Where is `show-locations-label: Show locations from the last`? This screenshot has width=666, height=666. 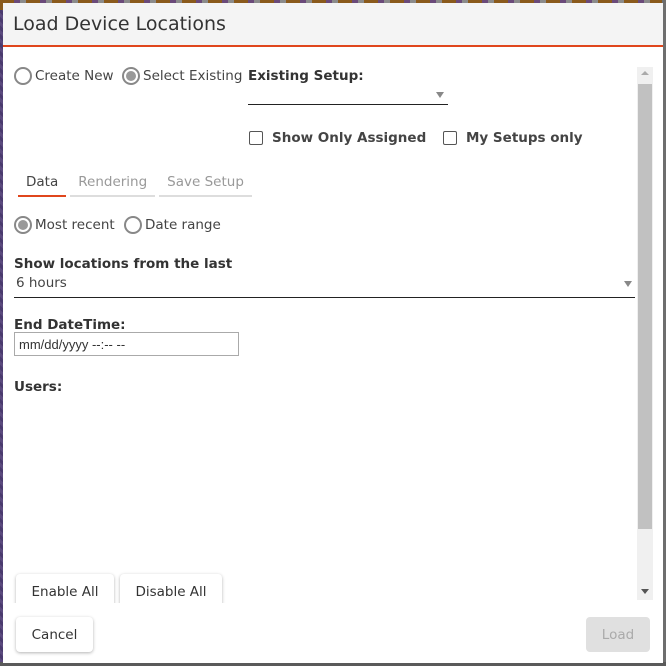
show-locations-label: Show locations from the last is located at coordinates (123, 264).